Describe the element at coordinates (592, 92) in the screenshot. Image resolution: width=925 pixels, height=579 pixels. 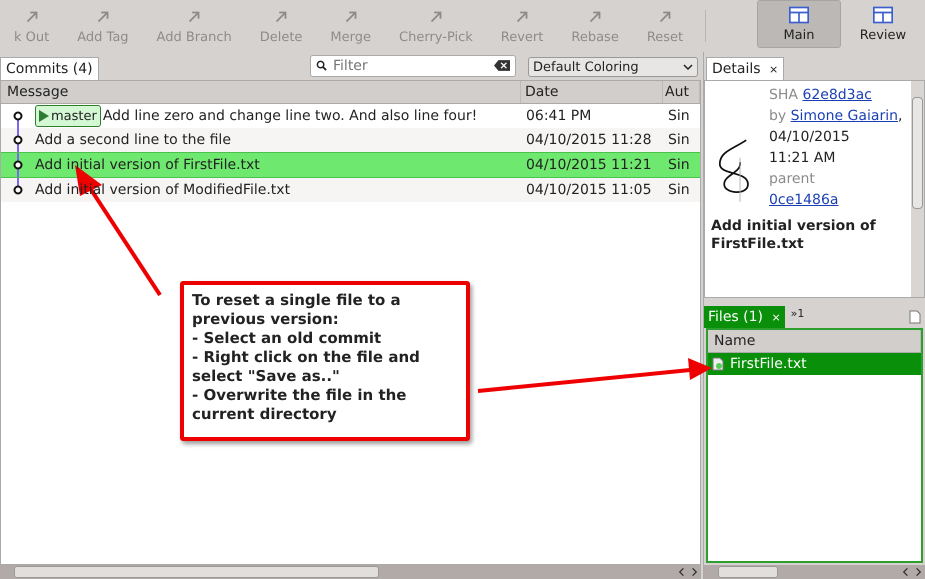
I see `column-header: Date` at that location.